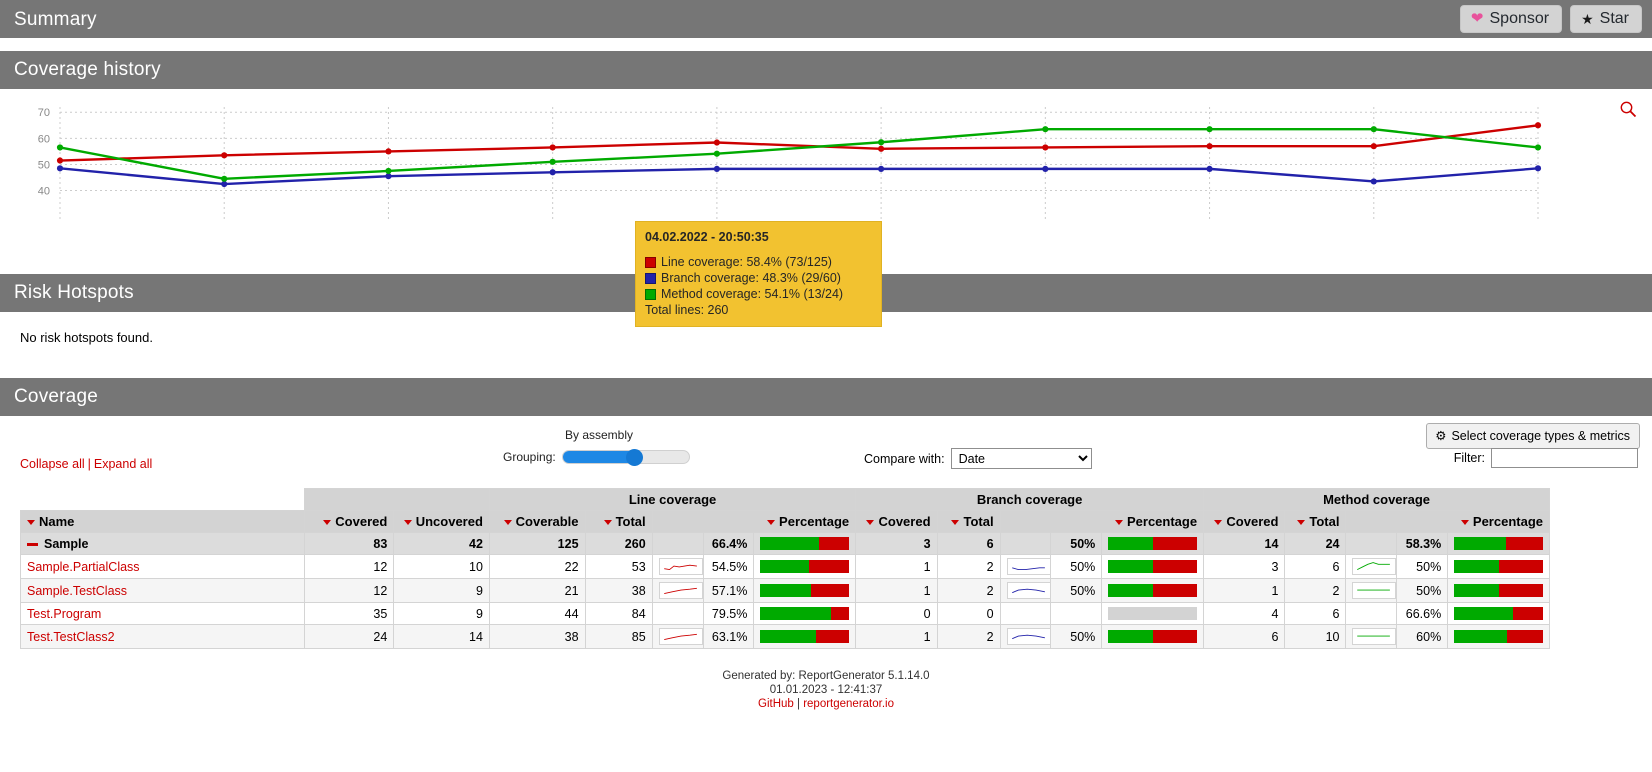 The width and height of the screenshot is (1652, 772). I want to click on grouping-slider-fill, so click(598, 457).